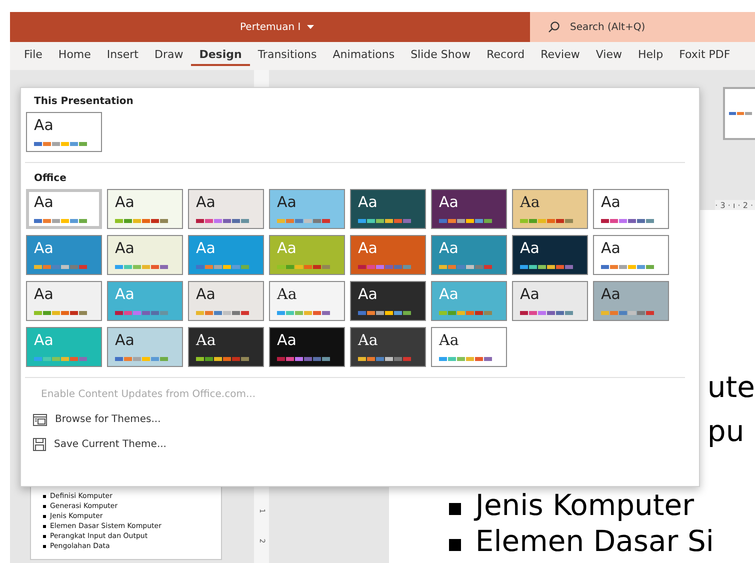  What do you see at coordinates (270, 27) in the screenshot?
I see `document-title: Pertemuan I` at bounding box center [270, 27].